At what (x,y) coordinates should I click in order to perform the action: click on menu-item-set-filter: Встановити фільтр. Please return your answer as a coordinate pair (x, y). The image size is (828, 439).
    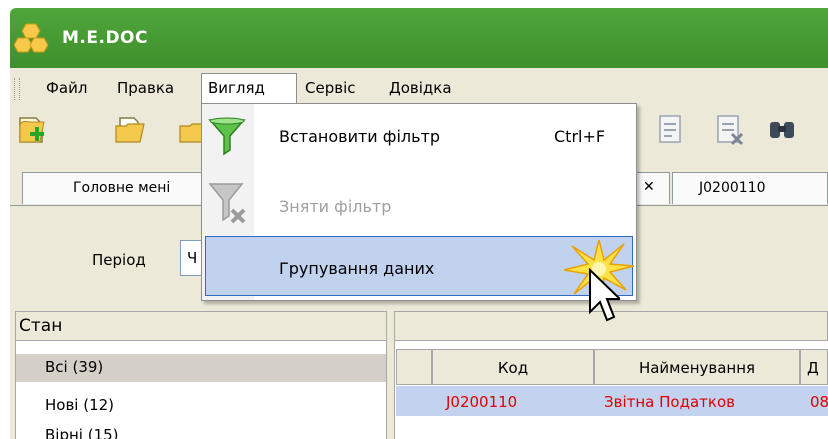
    Looking at the image, I should click on (359, 136).